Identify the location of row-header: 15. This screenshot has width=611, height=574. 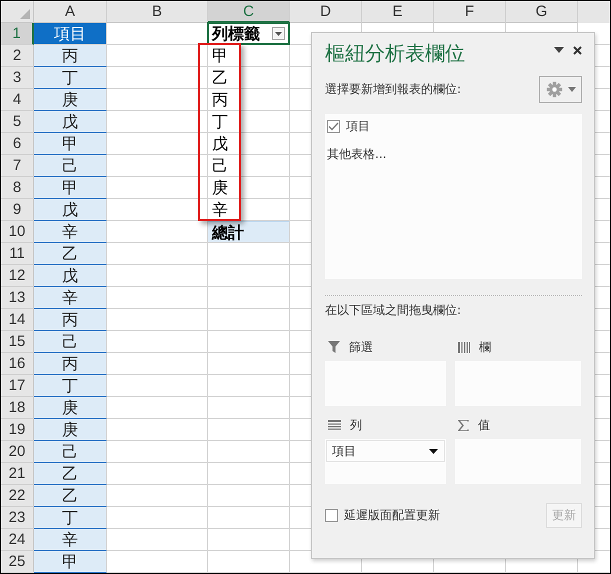
(17, 342).